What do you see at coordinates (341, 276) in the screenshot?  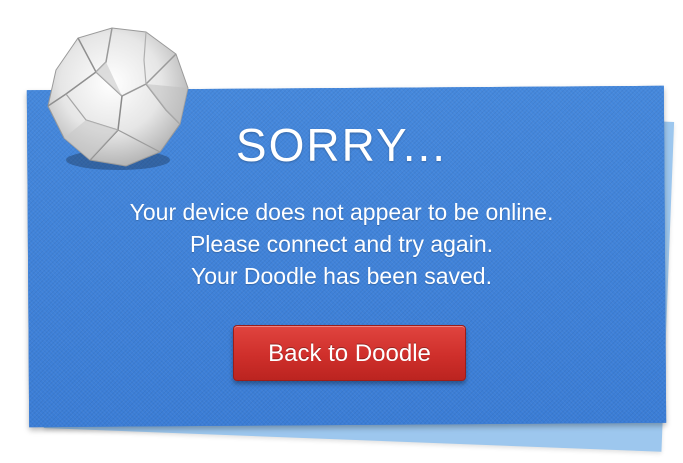 I see `message-line: Your Doodle has been saved.` at bounding box center [341, 276].